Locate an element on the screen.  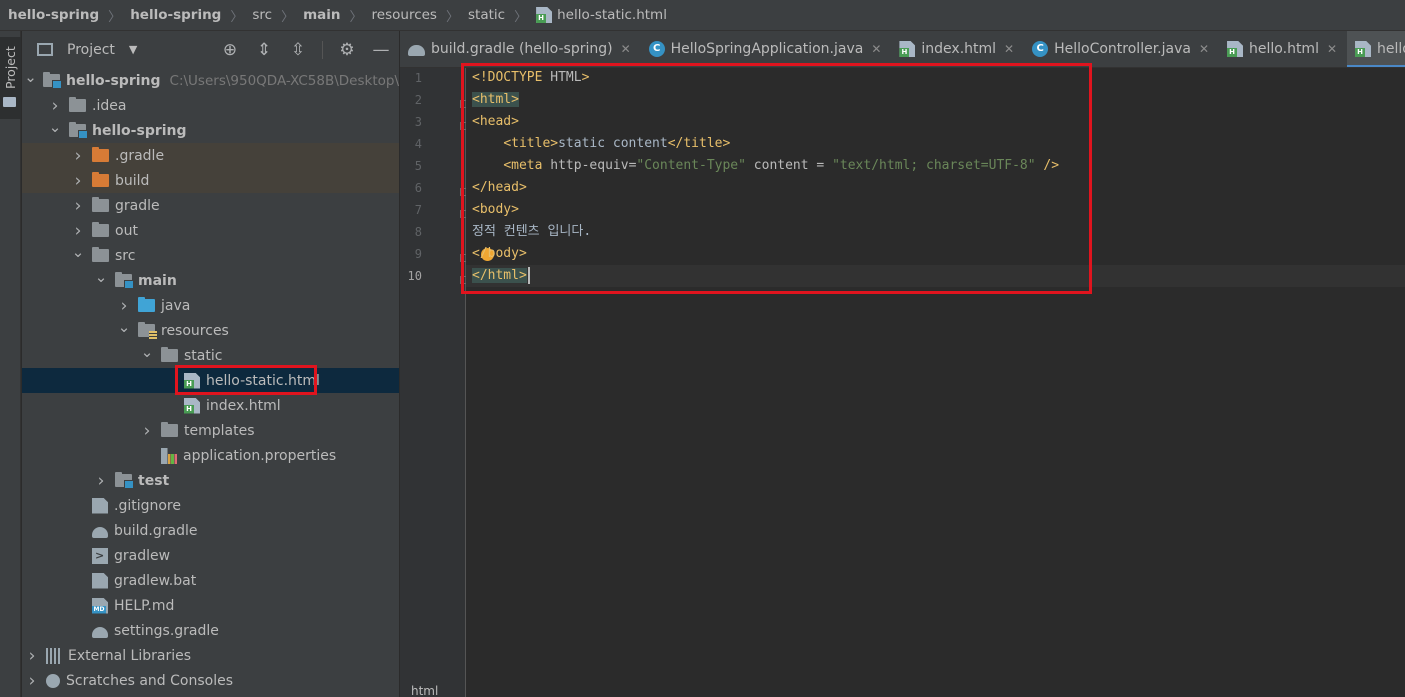
tree-item: ›hello-static.html is located at coordinates (210, 380).